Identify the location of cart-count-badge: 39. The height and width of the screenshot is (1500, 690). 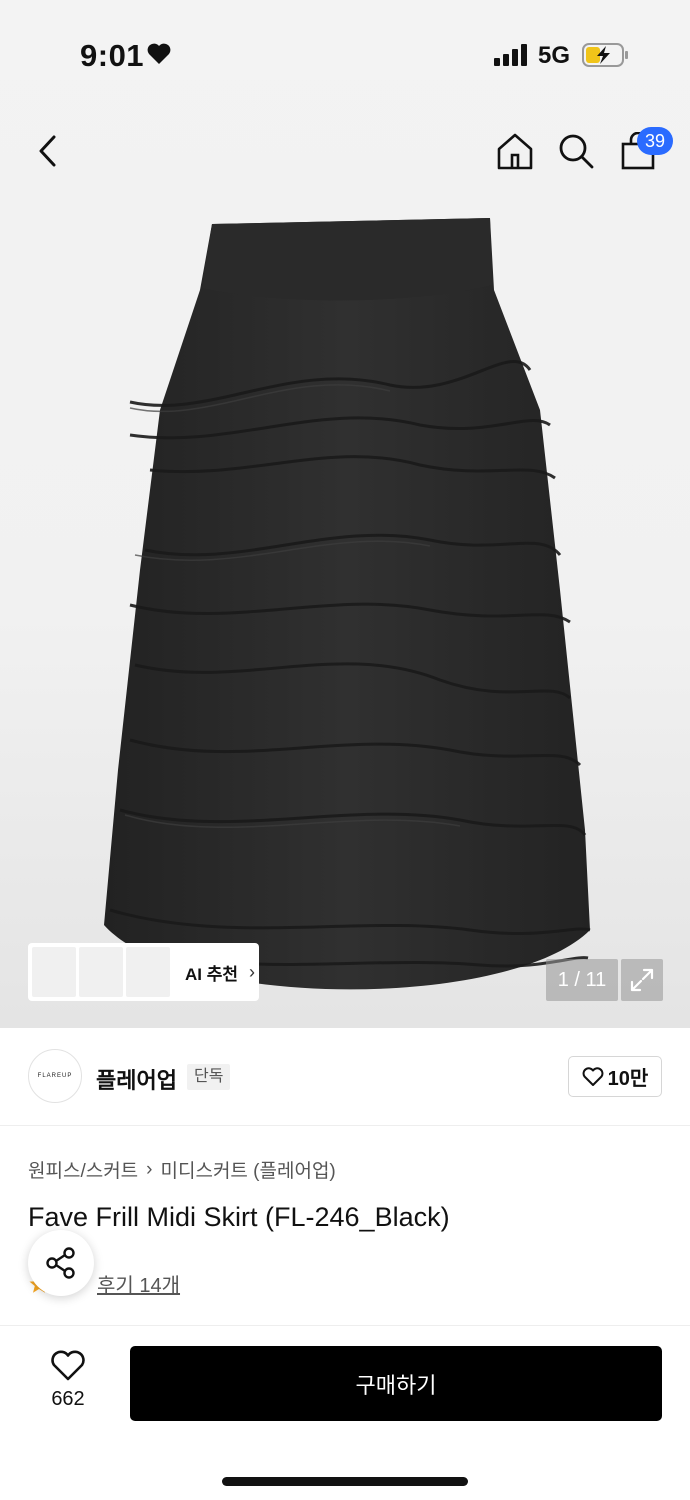
(655, 141).